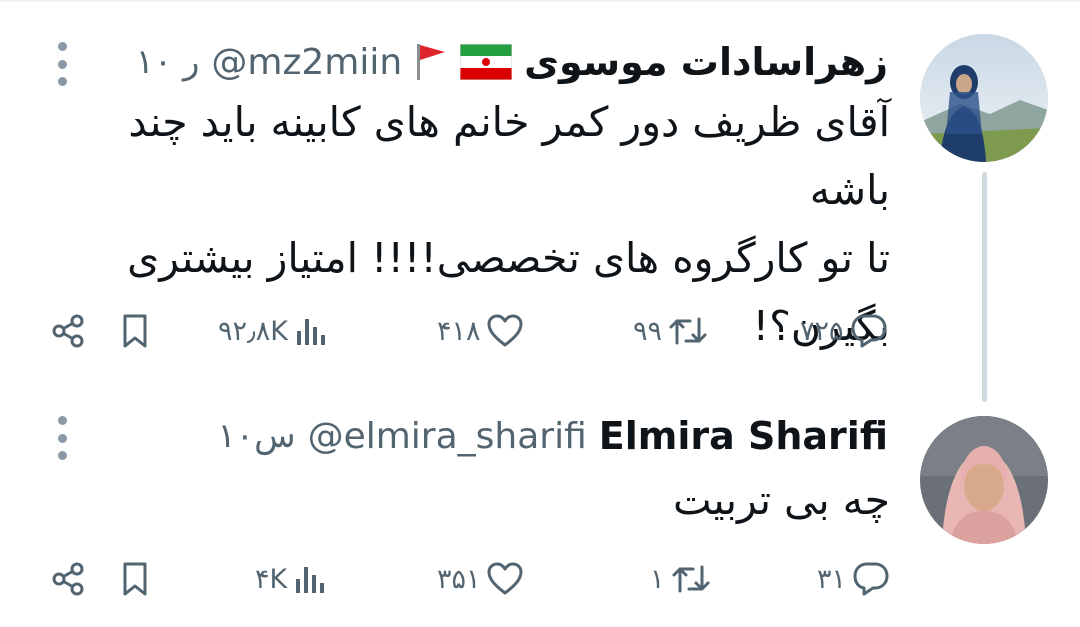 The image size is (1080, 627). I want to click on retweet-count: ۱, so click(657, 579).